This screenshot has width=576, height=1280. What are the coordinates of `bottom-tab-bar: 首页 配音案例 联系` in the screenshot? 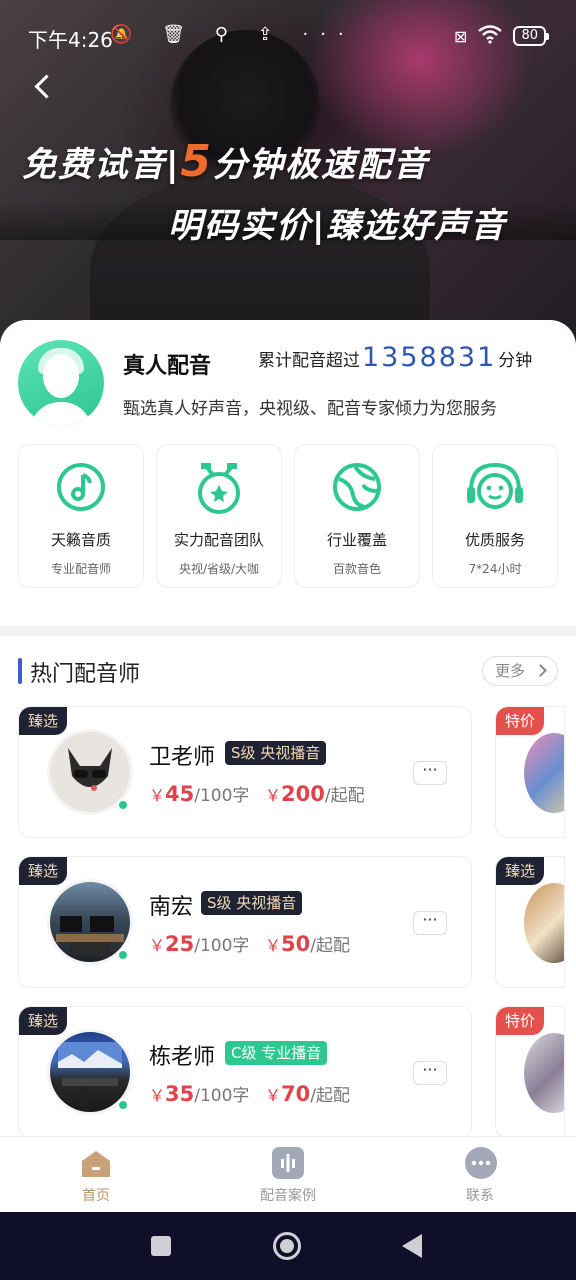 It's located at (288, 1174).